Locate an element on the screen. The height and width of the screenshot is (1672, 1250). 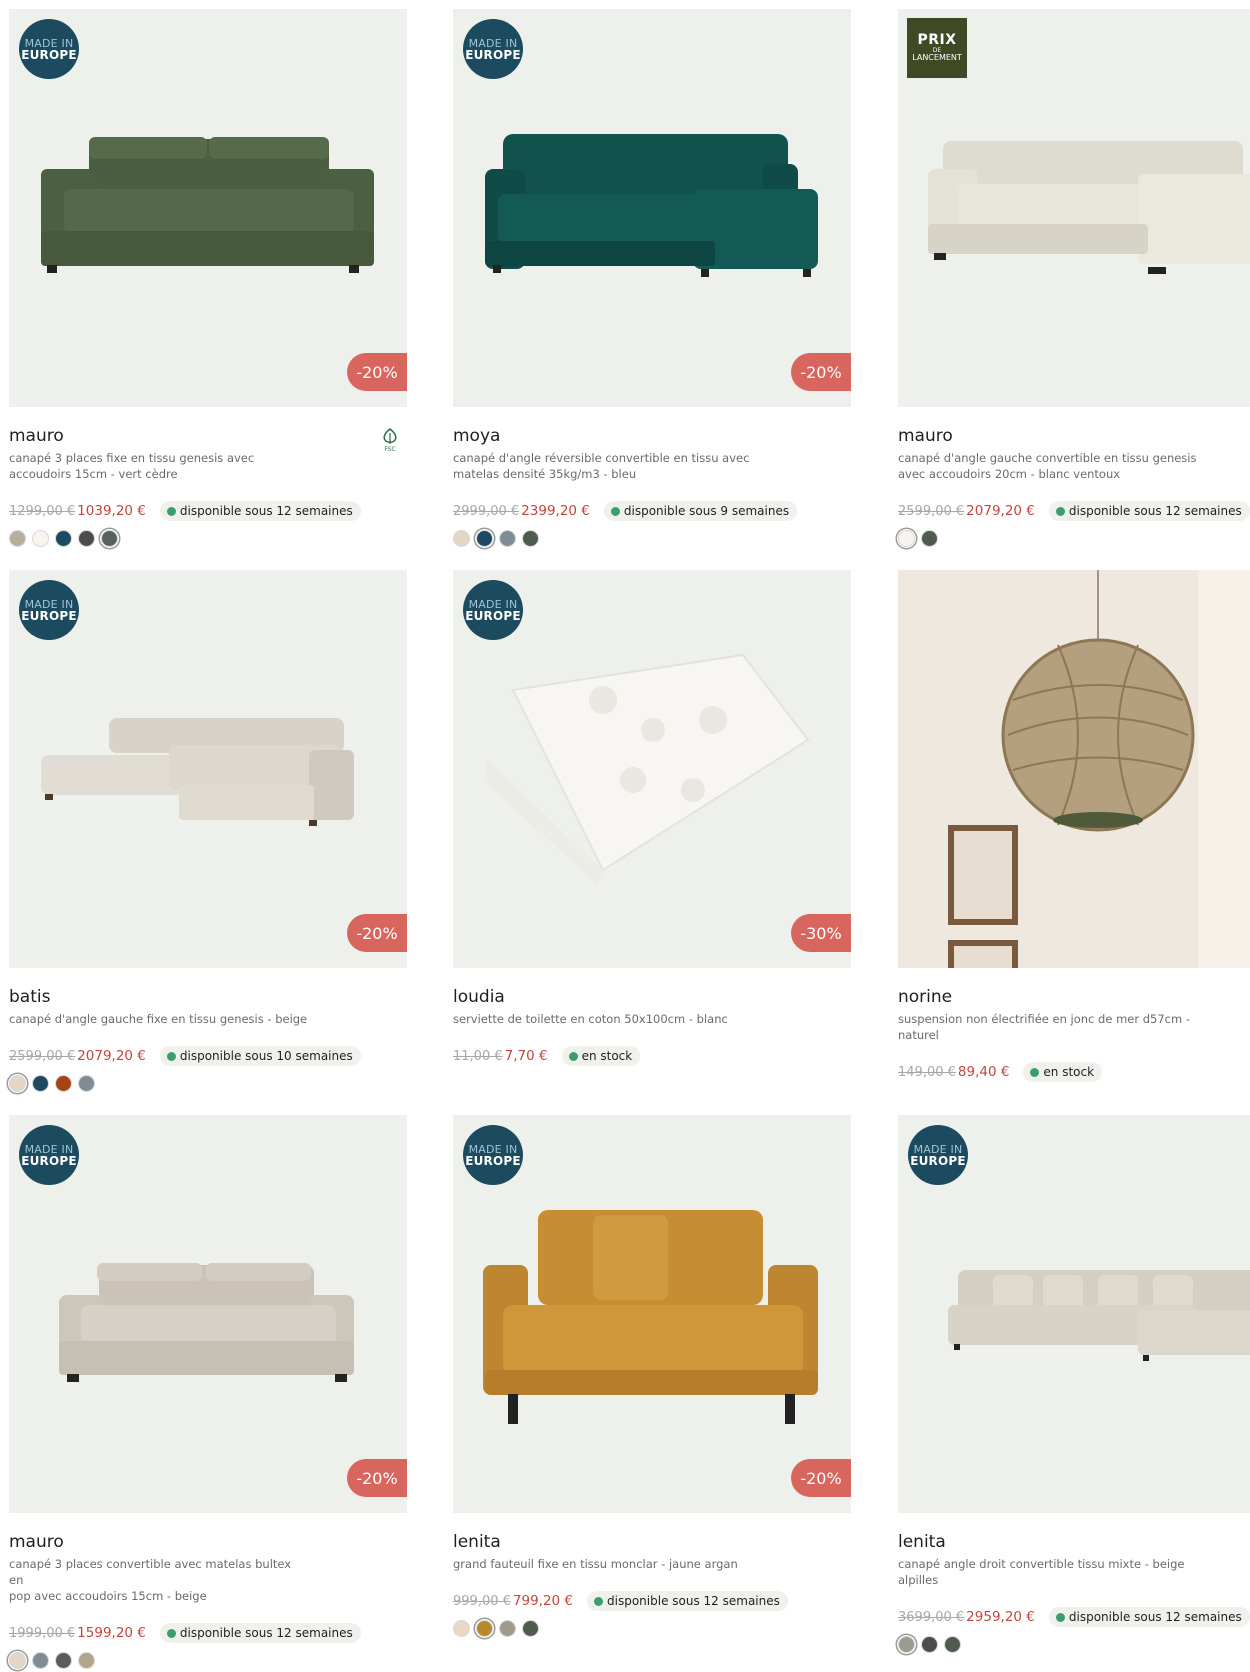
old-price: 999,00 € is located at coordinates (482, 1601).